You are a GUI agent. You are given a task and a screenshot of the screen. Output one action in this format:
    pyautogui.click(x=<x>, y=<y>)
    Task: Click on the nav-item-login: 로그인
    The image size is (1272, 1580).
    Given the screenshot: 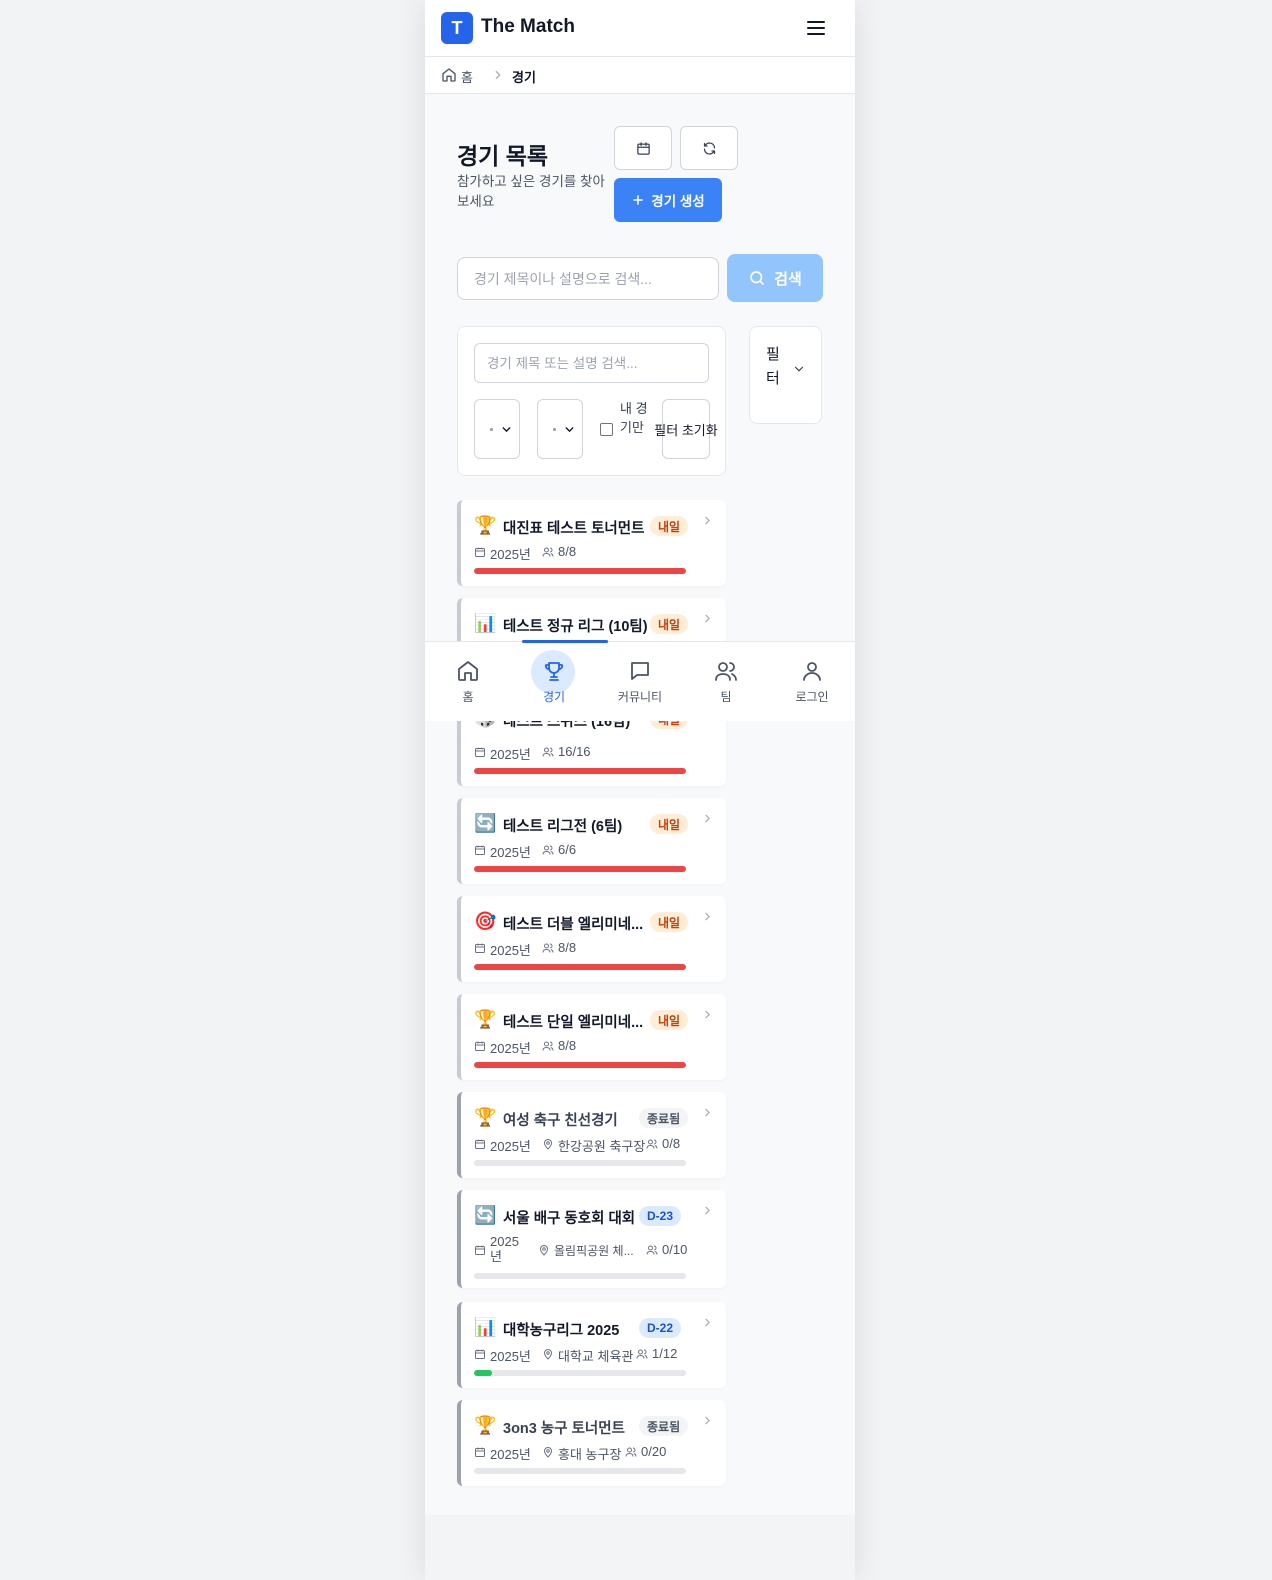 What is the action you would take?
    pyautogui.click(x=812, y=682)
    